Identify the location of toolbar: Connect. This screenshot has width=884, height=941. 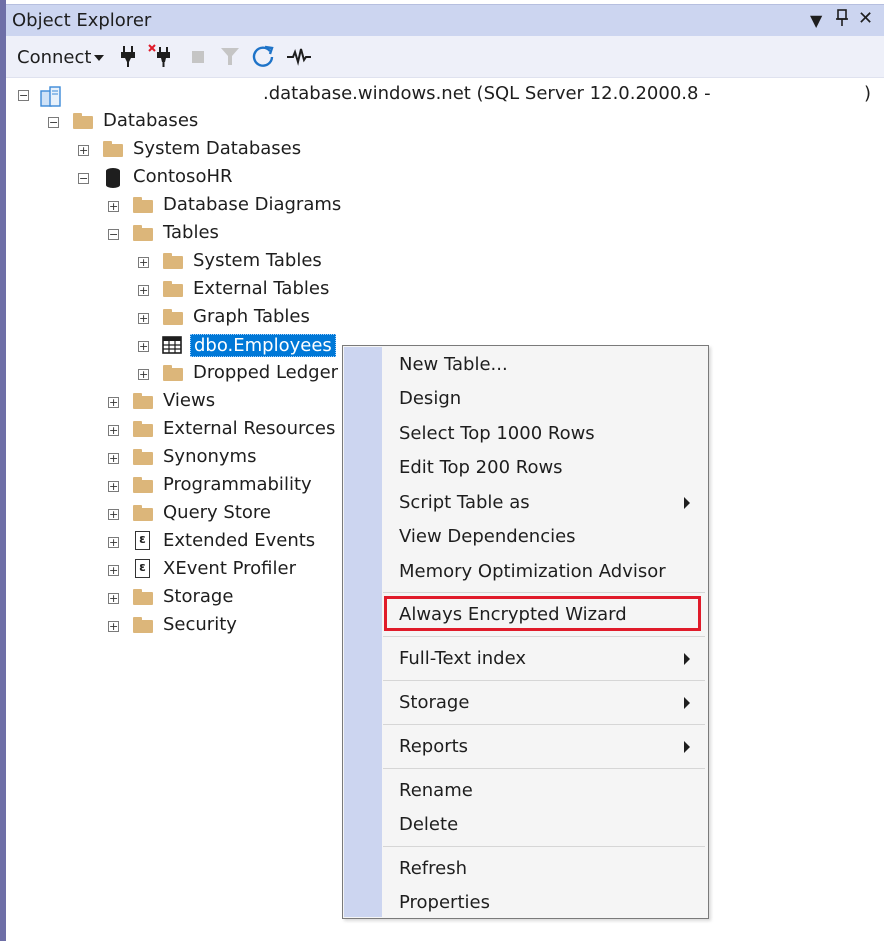
(445, 57).